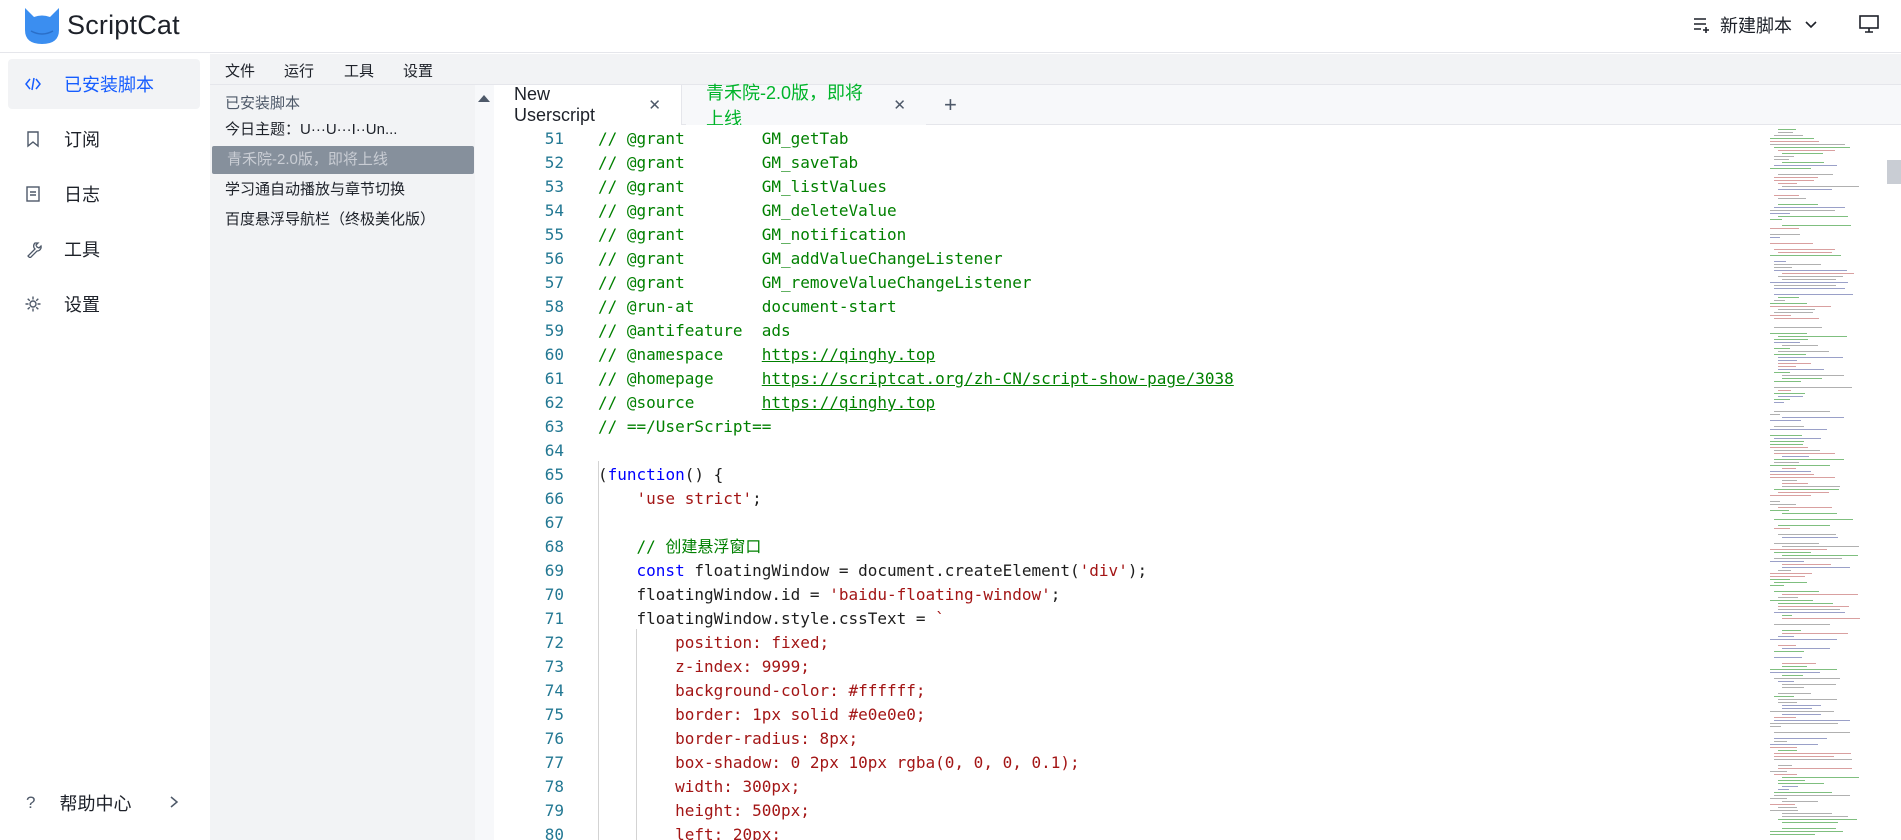 This screenshot has width=1901, height=840. What do you see at coordinates (699, 546) in the screenshot?
I see `code-text: // 创建悬浮窗口` at bounding box center [699, 546].